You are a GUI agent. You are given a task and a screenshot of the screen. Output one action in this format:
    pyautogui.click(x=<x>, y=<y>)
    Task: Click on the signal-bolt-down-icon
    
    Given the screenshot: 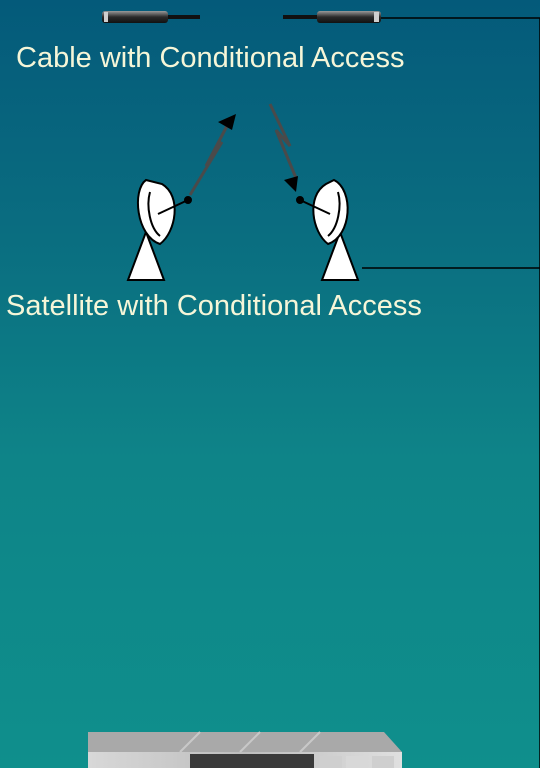 What is the action you would take?
    pyautogui.click(x=283, y=147)
    